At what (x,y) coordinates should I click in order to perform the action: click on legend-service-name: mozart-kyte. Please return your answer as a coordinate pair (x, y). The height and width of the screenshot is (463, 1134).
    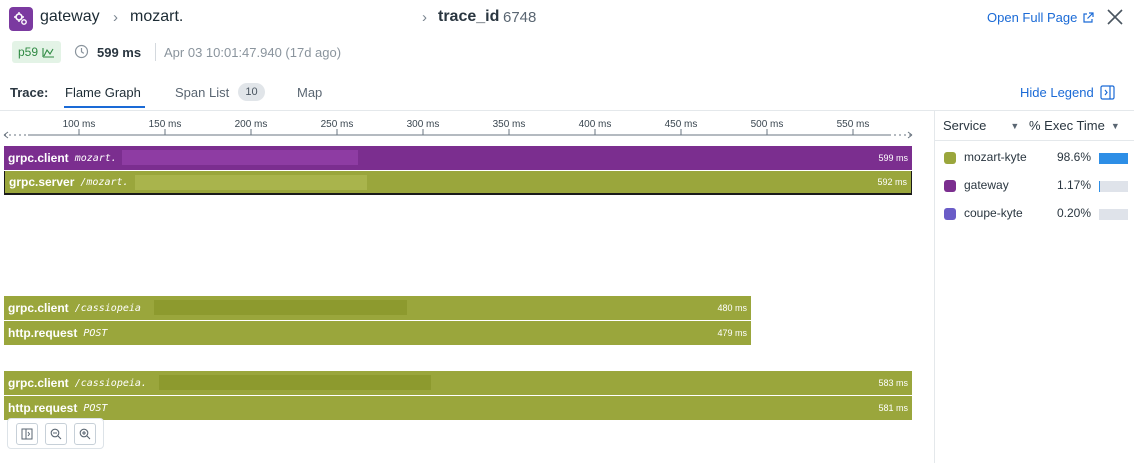
    Looking at the image, I should click on (995, 157).